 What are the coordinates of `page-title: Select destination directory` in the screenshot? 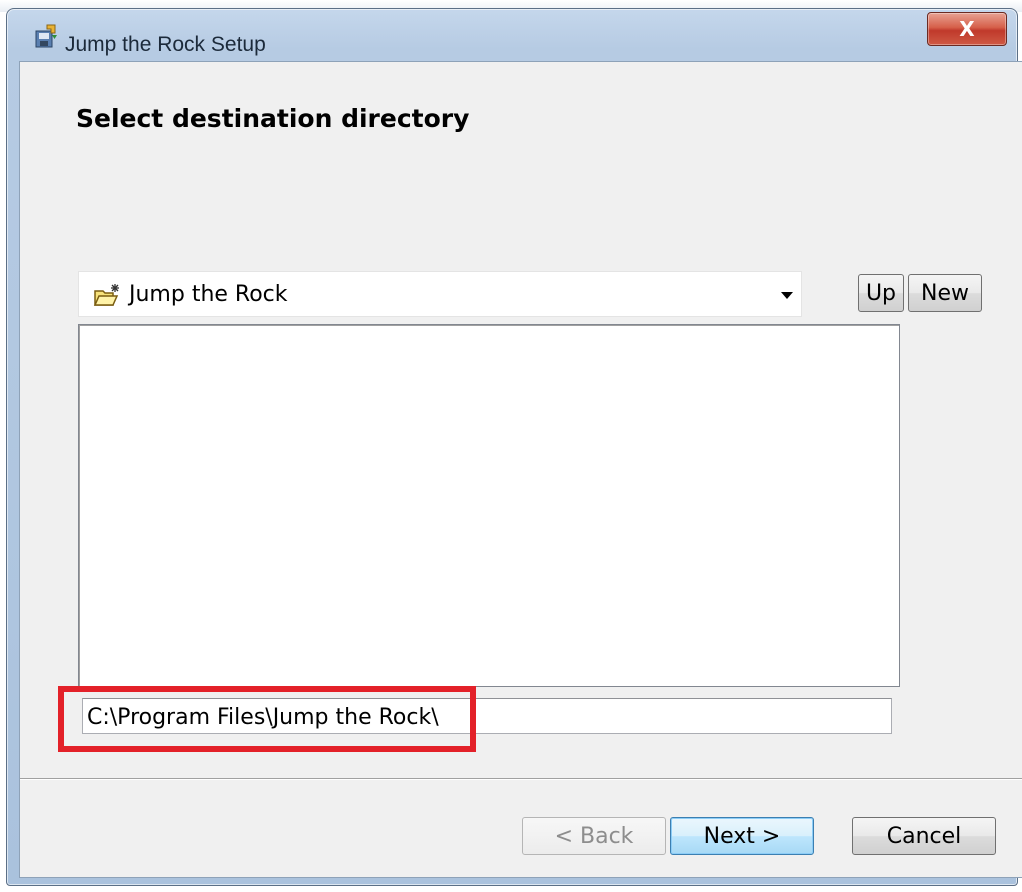 It's located at (273, 118).